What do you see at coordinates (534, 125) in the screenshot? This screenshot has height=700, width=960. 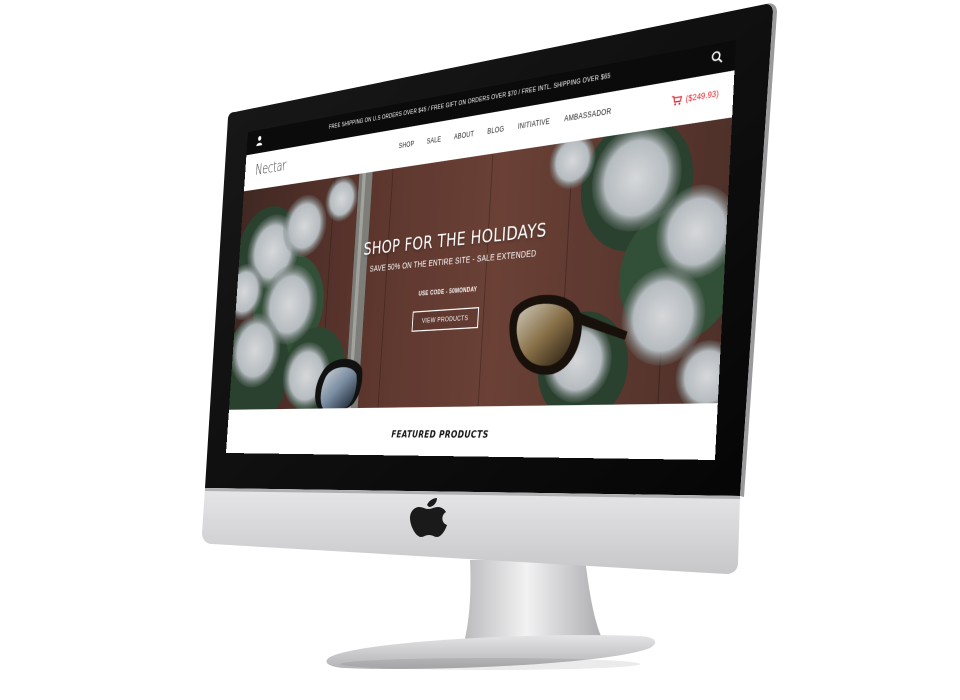 I see `nav-item-initiative: INITIATIVE` at bounding box center [534, 125].